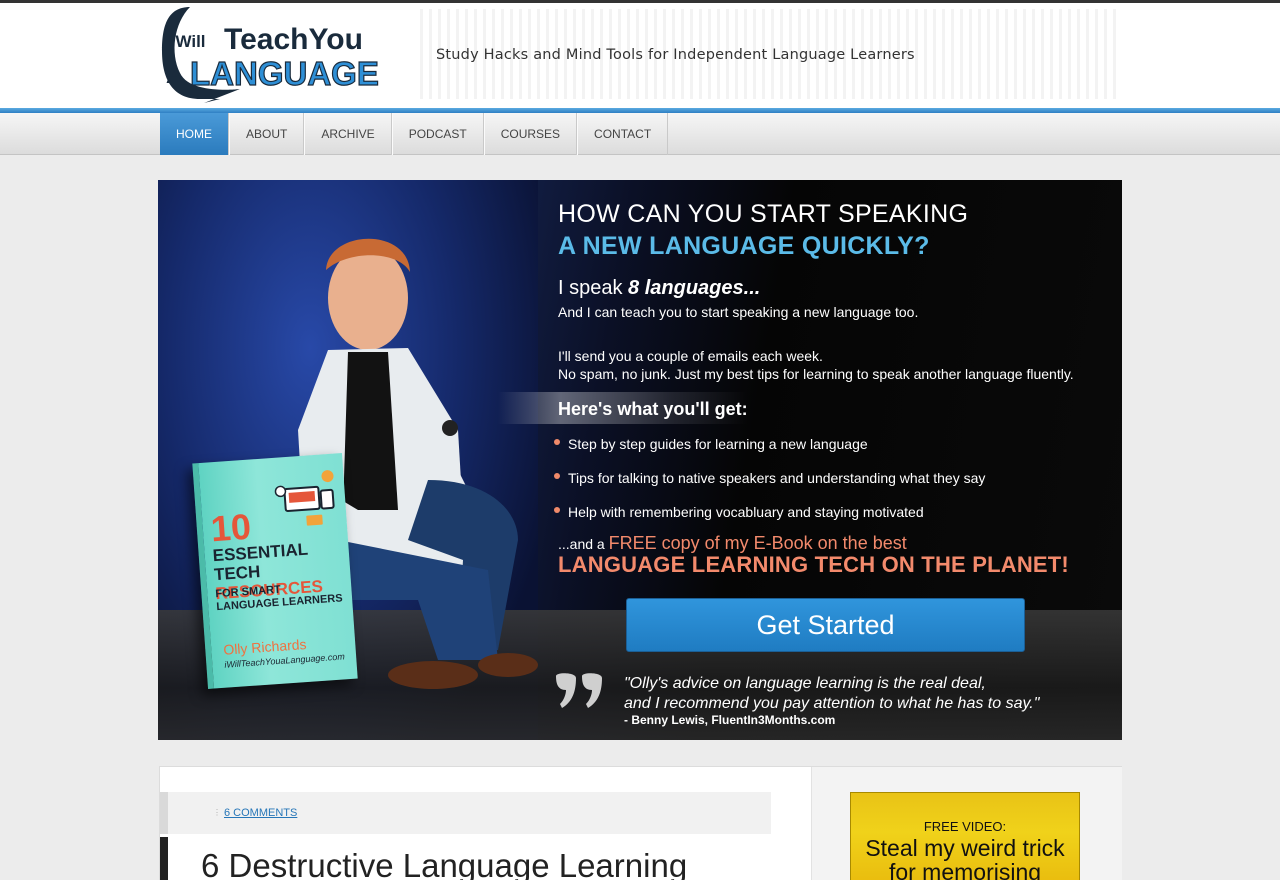 This screenshot has width=1280, height=880. I want to click on quote-mark-icon, so click(579, 690).